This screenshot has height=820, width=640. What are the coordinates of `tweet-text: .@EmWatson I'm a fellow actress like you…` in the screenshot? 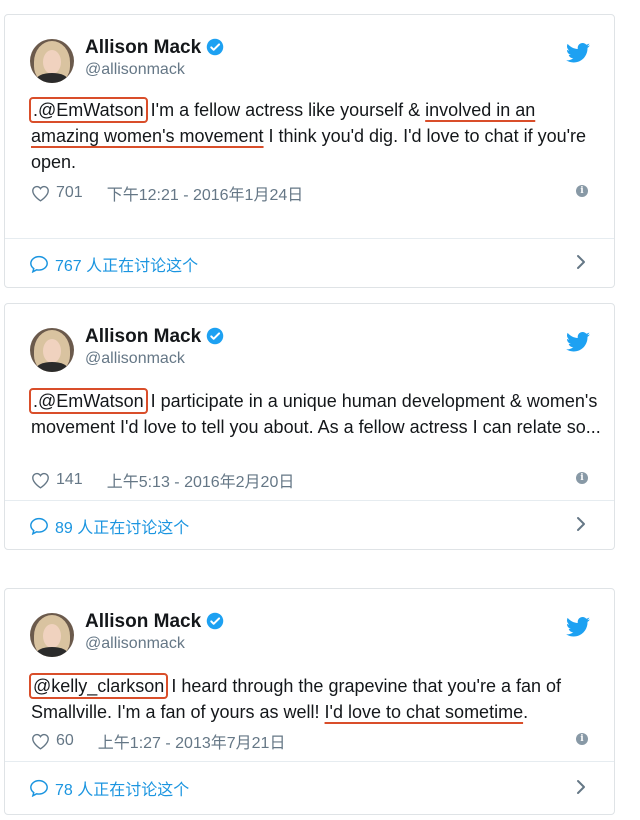 It's located at (315, 136).